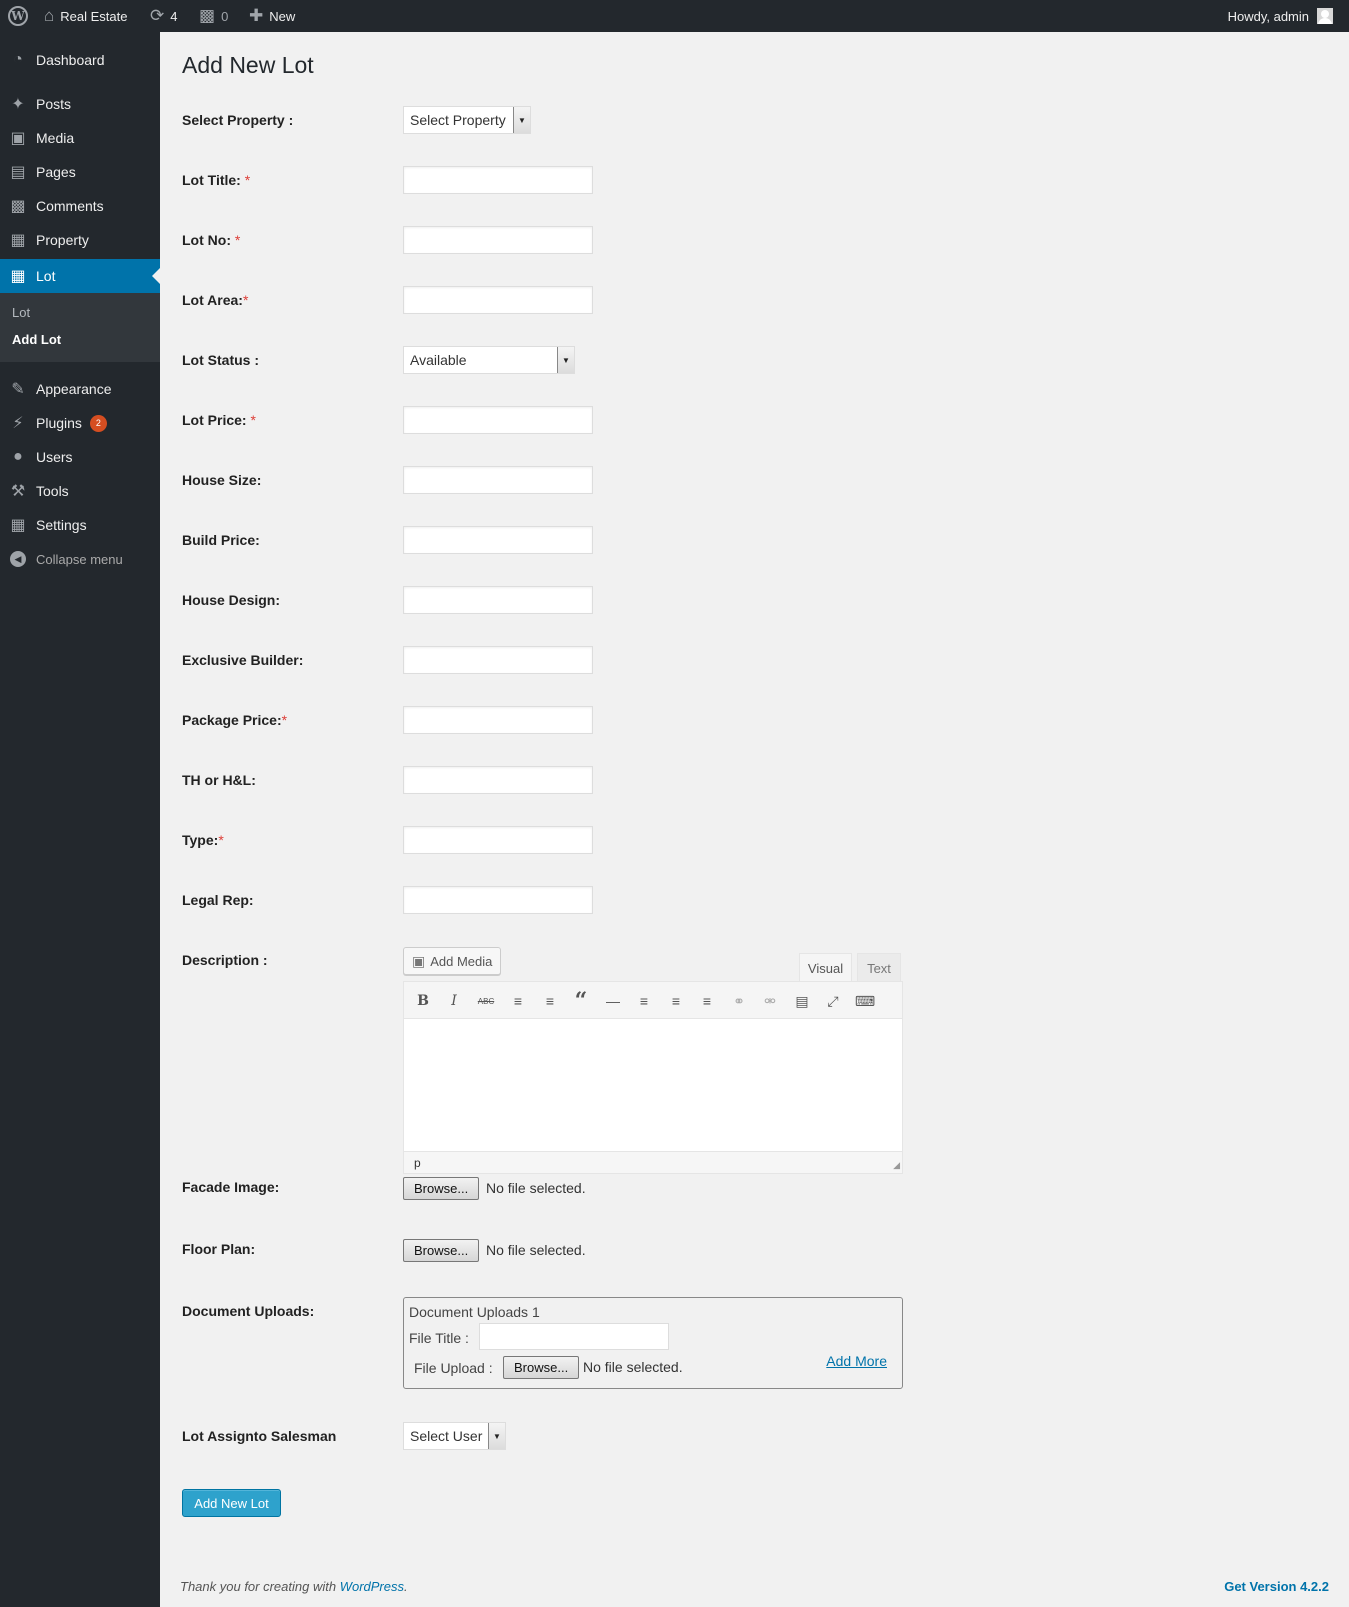 This screenshot has height=1607, width=1349. What do you see at coordinates (74, 389) in the screenshot?
I see `sidebar-item-label: Appearance` at bounding box center [74, 389].